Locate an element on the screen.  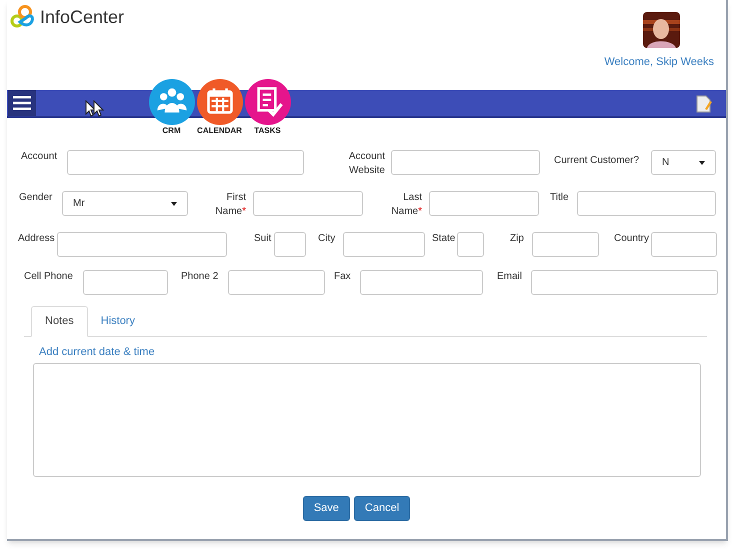
cursor-icon is located at coordinates (96, 108).